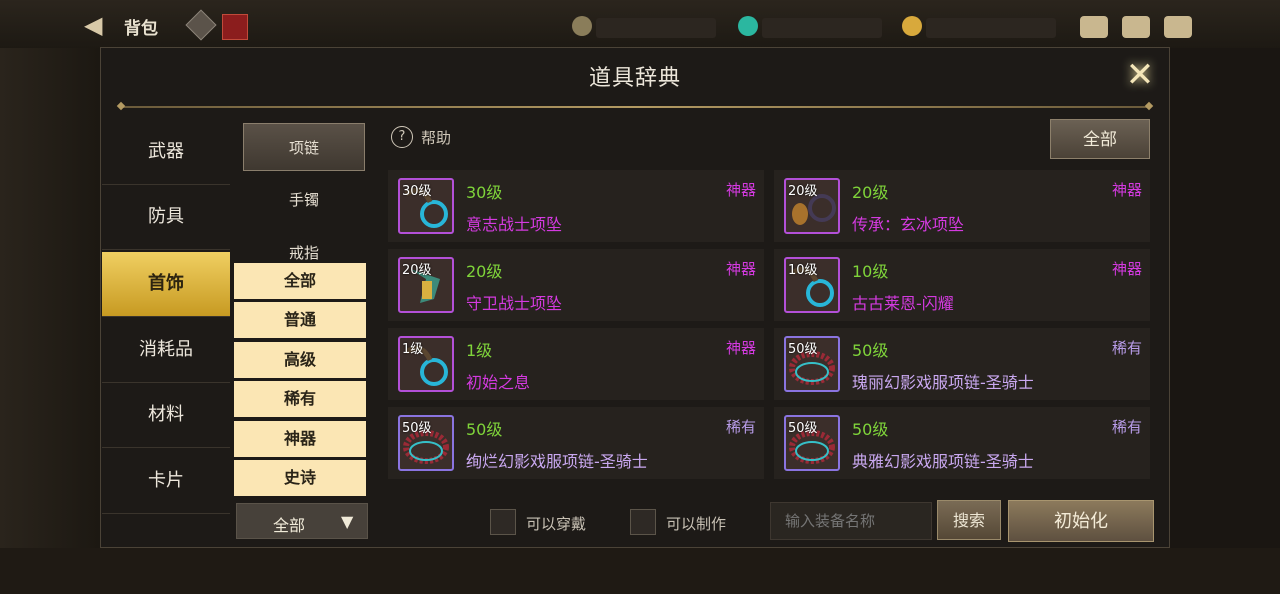  I want to click on item-name: 绚烂幻影戏服项链-圣骑士, so click(557, 461).